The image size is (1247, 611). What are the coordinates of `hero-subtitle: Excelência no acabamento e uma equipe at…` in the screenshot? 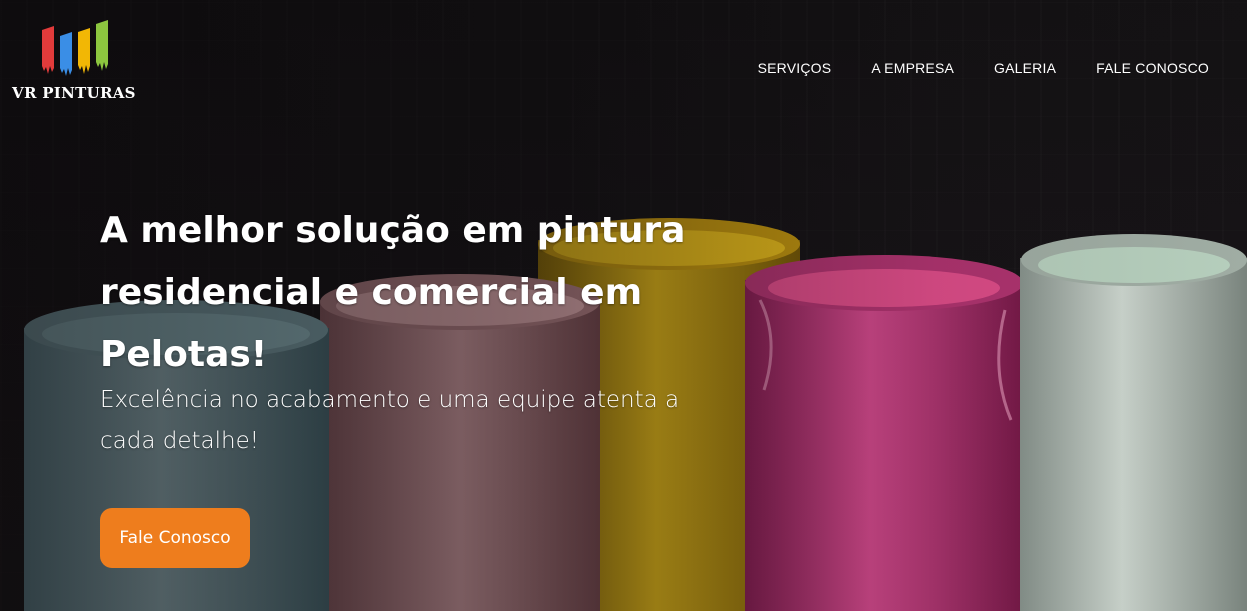 It's located at (390, 420).